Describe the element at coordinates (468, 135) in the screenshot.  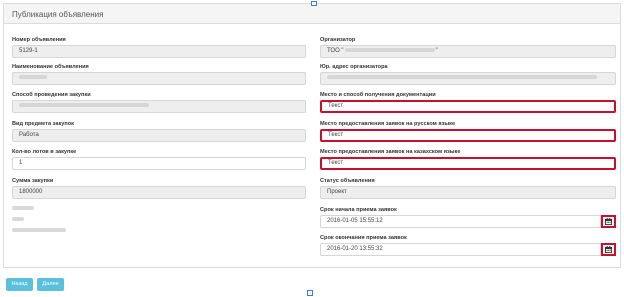
I see `place-ru-input: Текст` at that location.